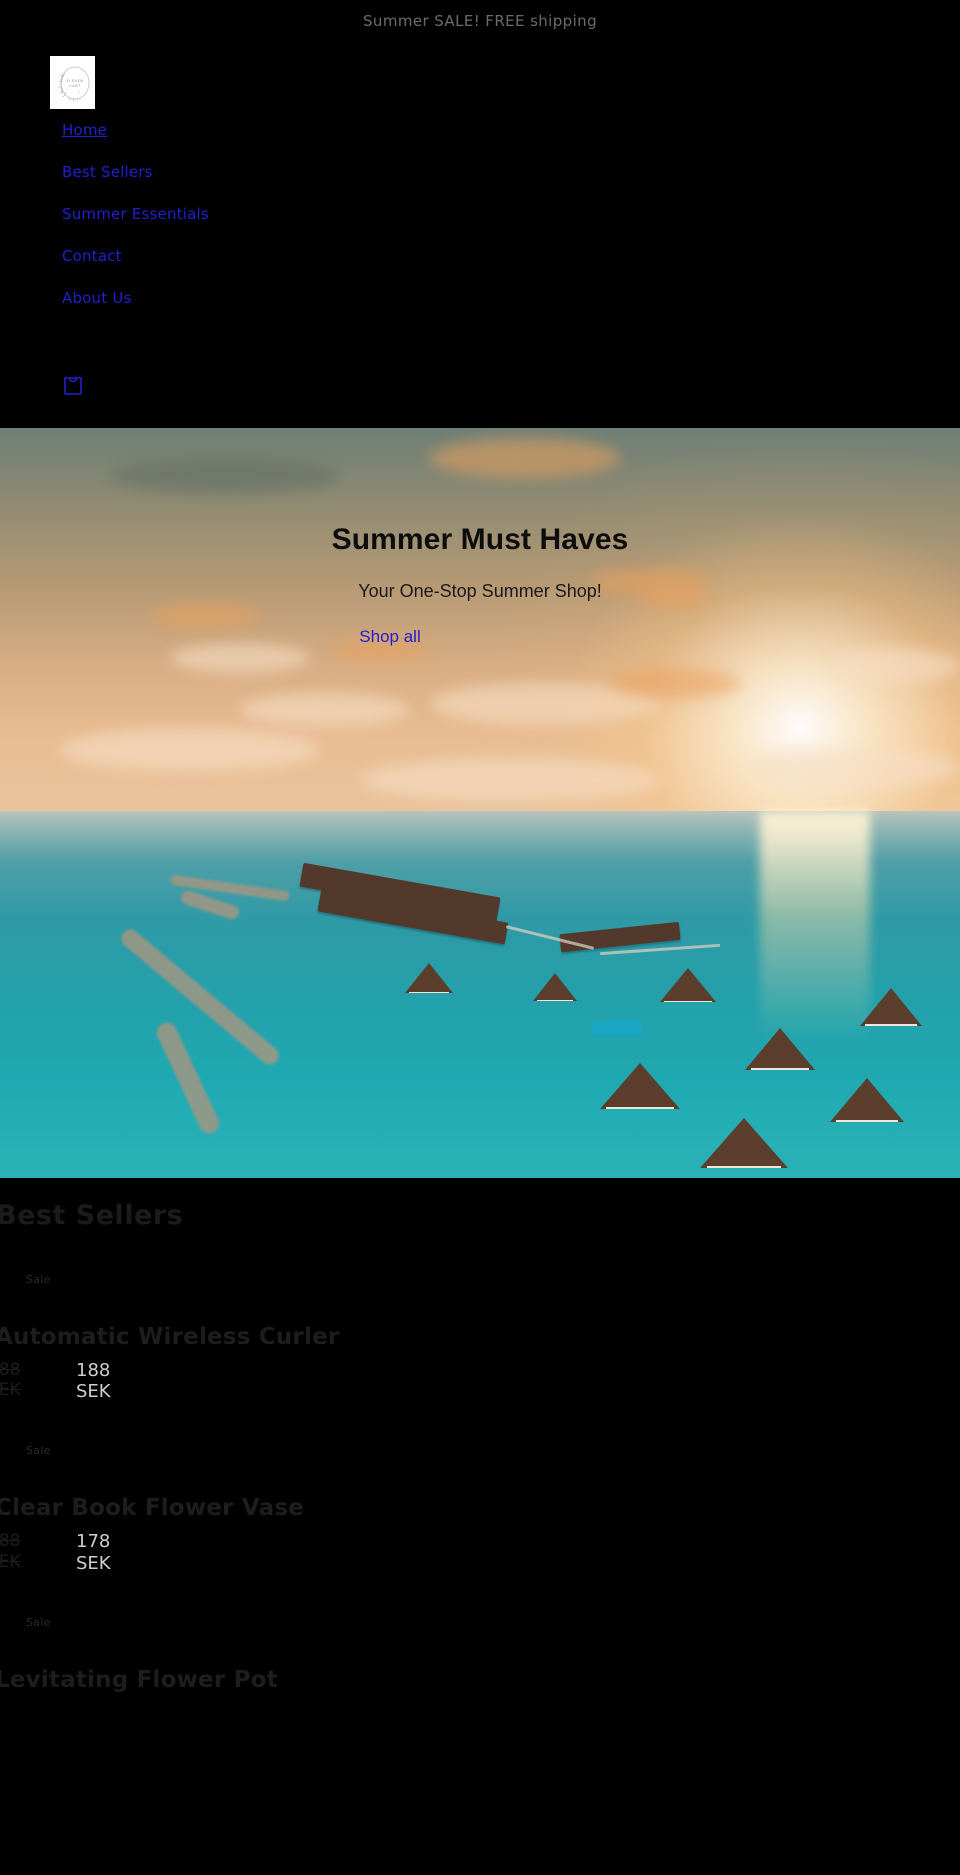 The width and height of the screenshot is (960, 1875). I want to click on announcement-text: Summer SALE! FREE shipping, so click(480, 21).